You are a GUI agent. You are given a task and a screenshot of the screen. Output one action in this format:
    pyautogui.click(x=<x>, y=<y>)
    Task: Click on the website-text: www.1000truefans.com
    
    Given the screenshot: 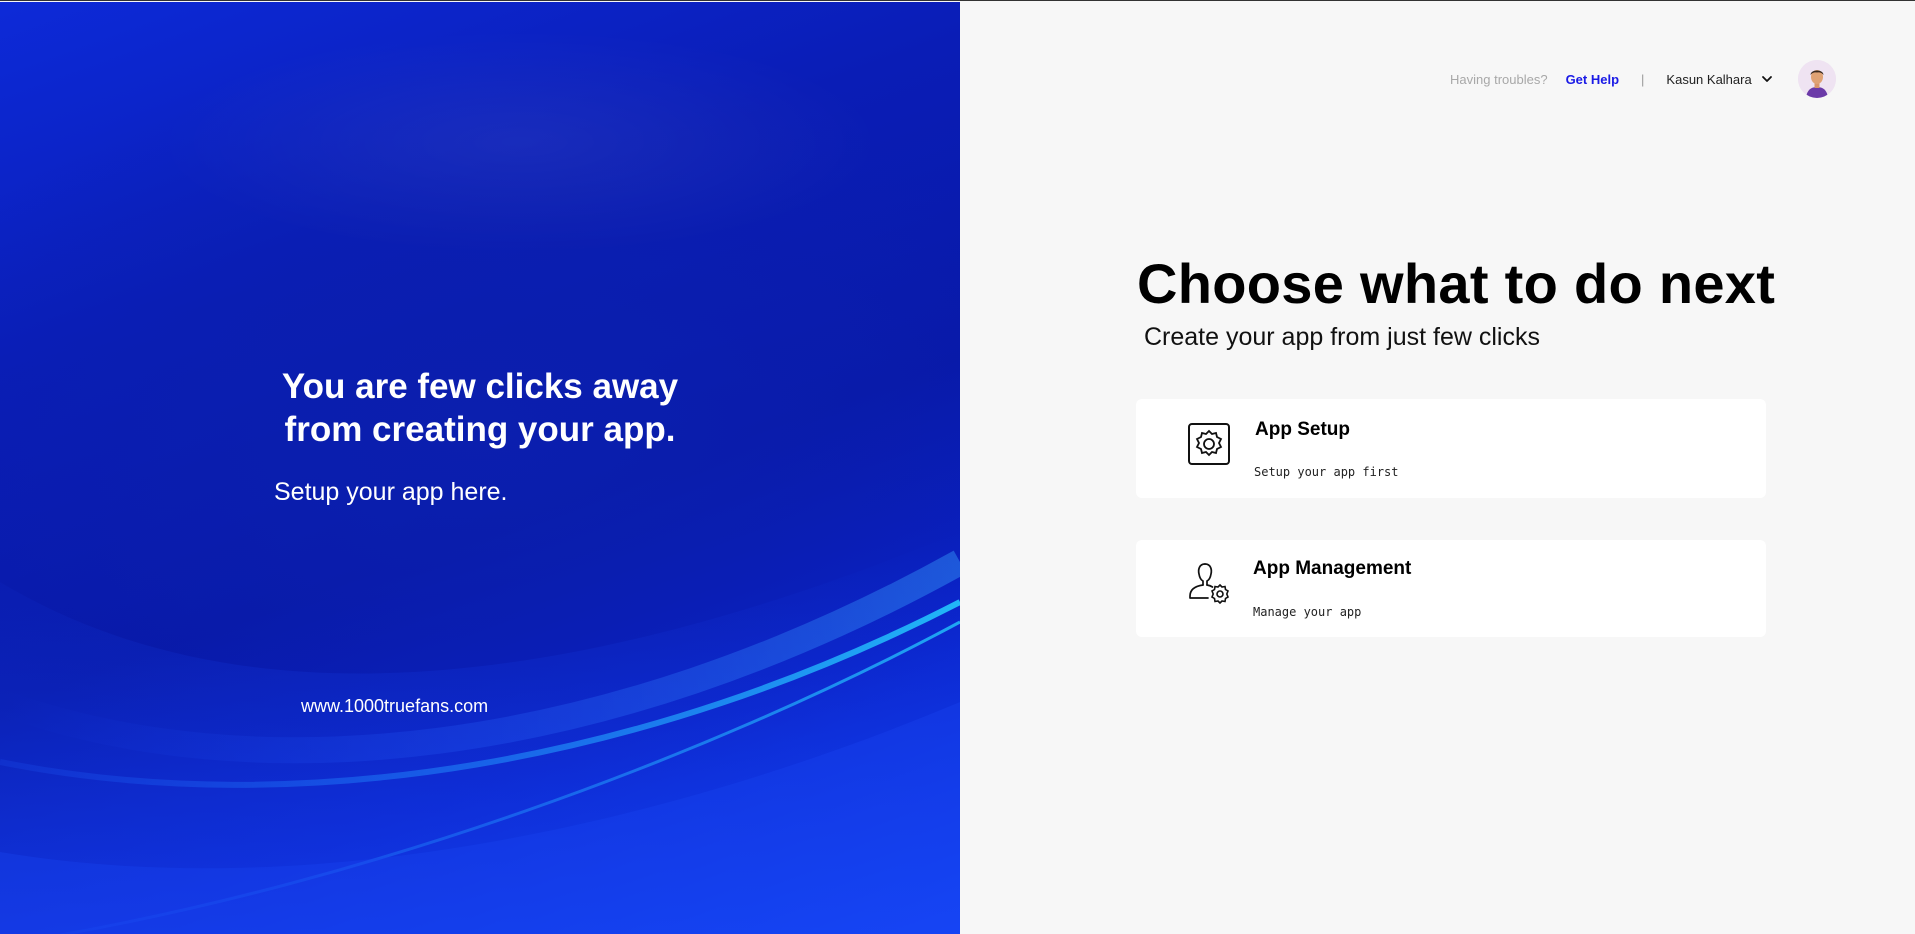 What is the action you would take?
    pyautogui.click(x=395, y=706)
    